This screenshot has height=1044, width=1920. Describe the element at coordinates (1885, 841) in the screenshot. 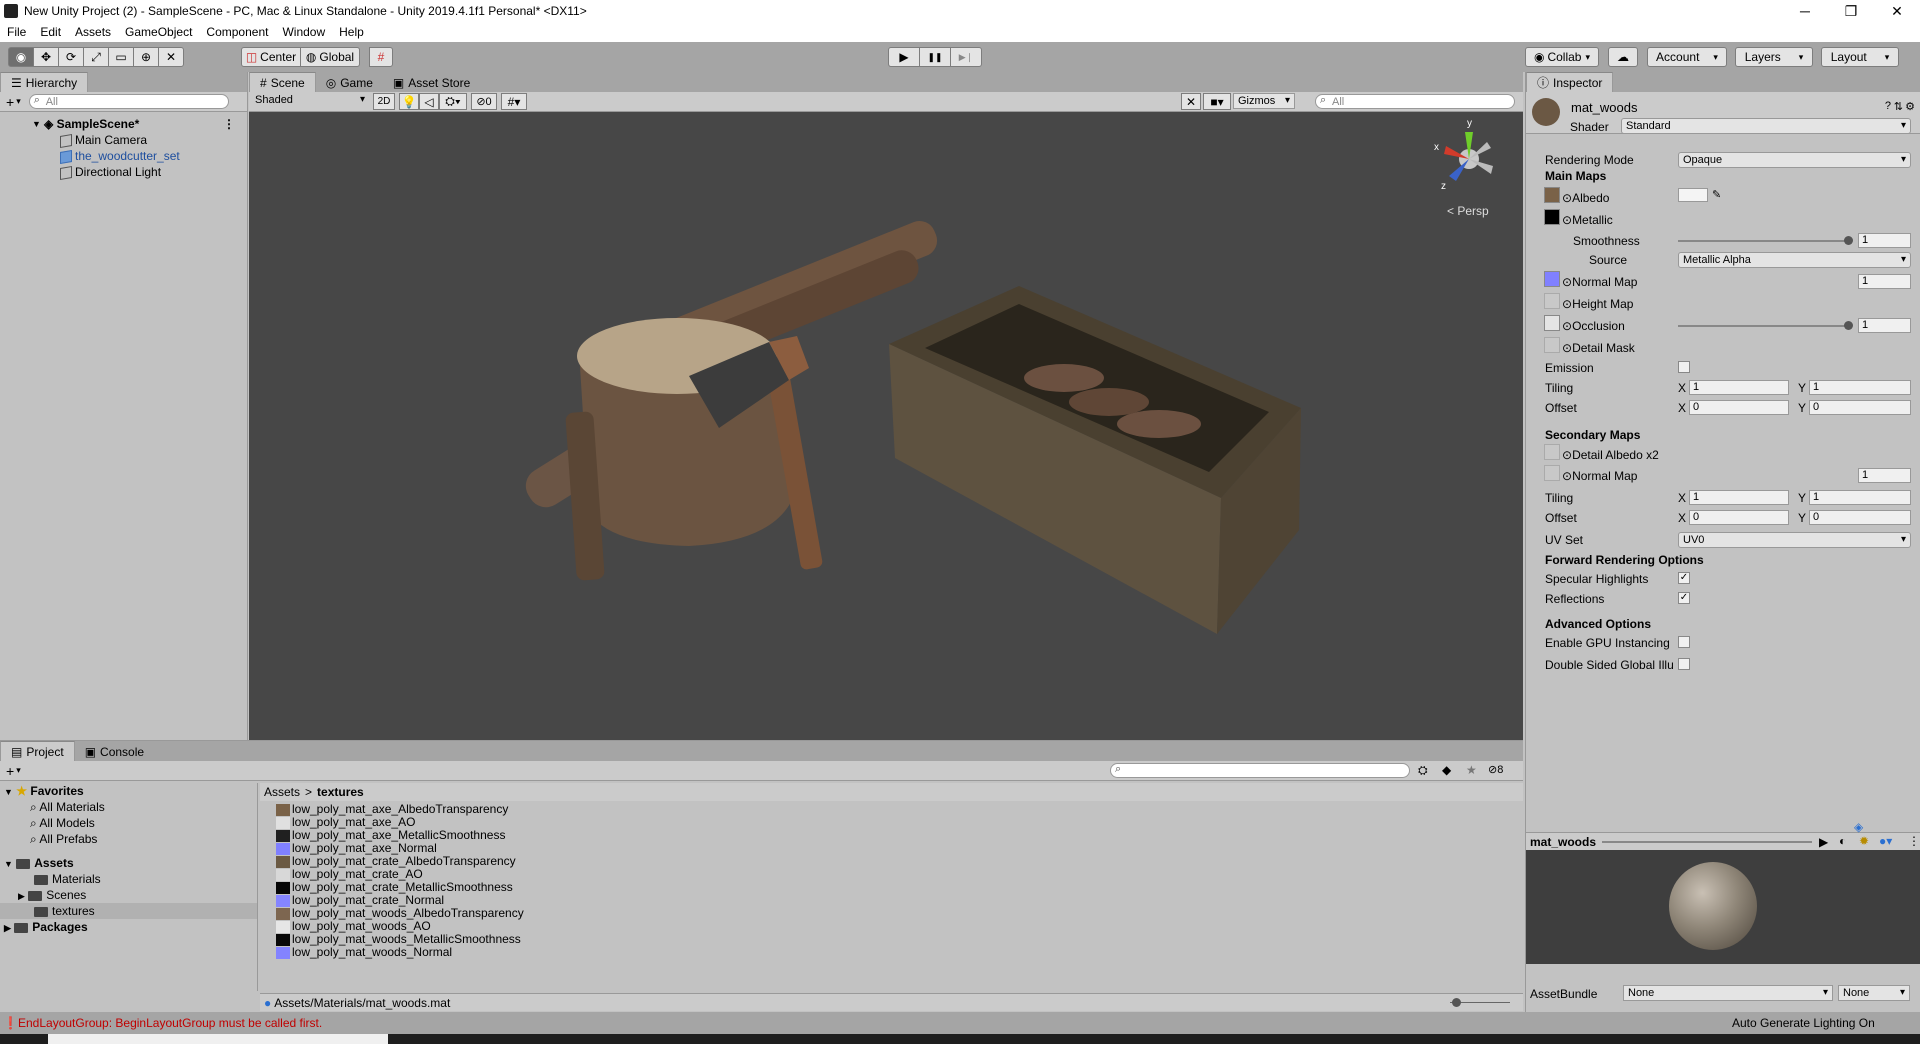

I see `preview-sphere-icon: ●▾` at that location.